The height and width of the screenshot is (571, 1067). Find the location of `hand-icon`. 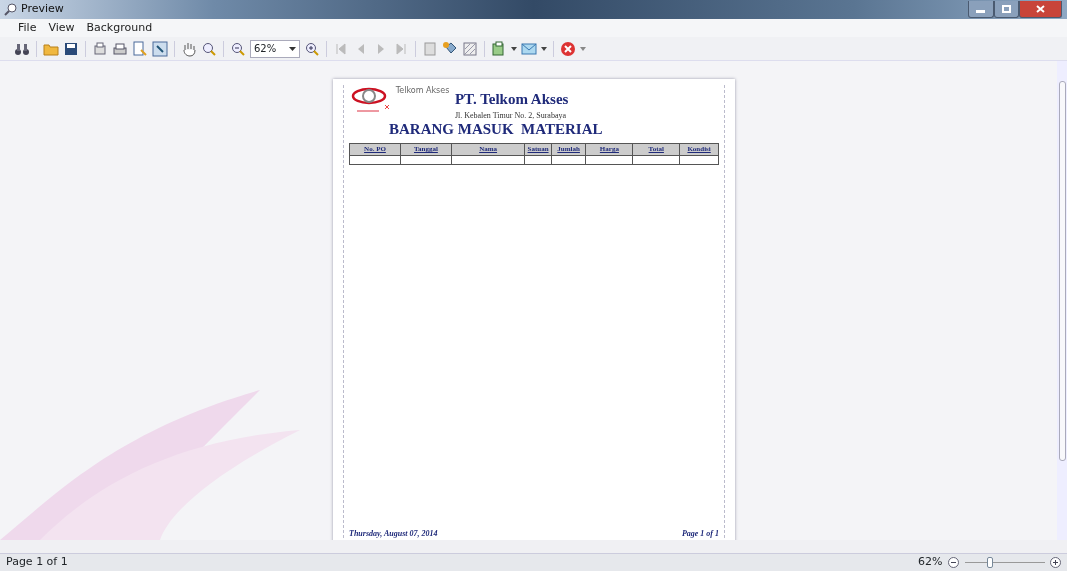

hand-icon is located at coordinates (189, 48).